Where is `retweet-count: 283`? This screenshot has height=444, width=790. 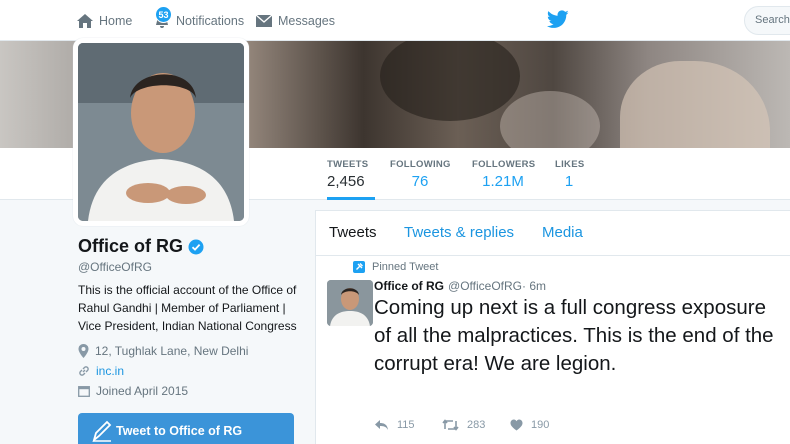 retweet-count: 283 is located at coordinates (476, 425).